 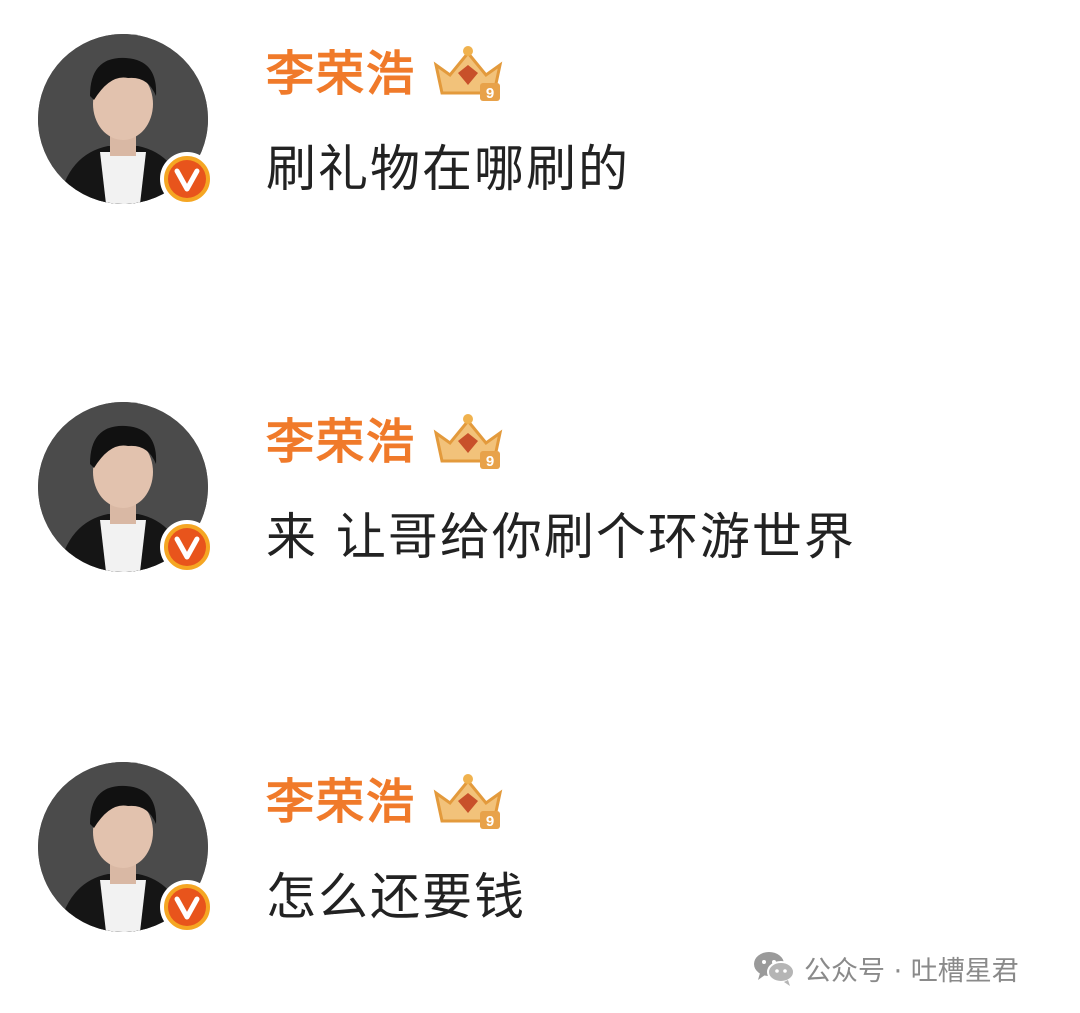 I want to click on comment-text: 刷礼物在哪刷的, so click(x=448, y=169).